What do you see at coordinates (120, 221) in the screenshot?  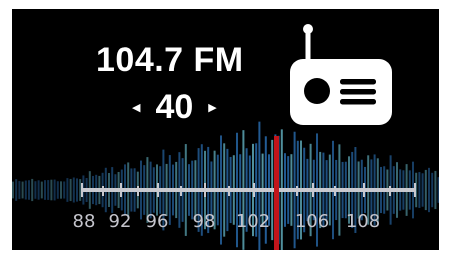 I see `scale-label-92: 92` at bounding box center [120, 221].